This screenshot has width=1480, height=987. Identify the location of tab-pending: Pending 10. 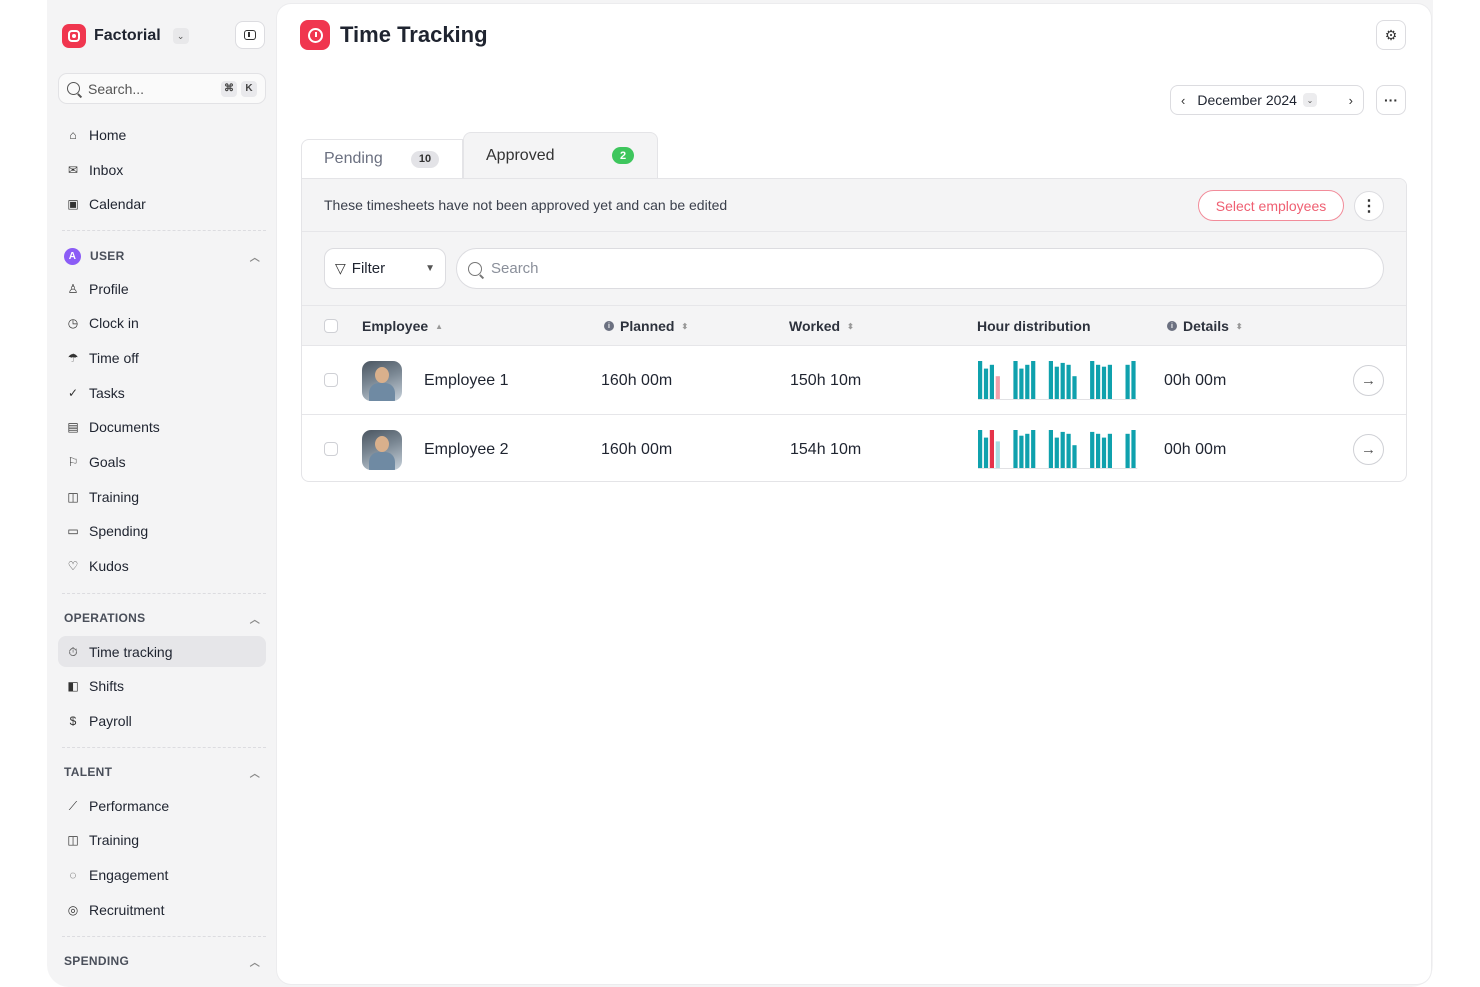
(382, 158).